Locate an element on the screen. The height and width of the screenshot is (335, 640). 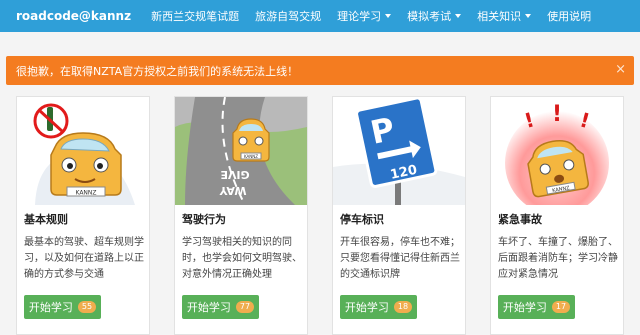
start-learning-button: 开始学习 18 is located at coordinates (378, 307).